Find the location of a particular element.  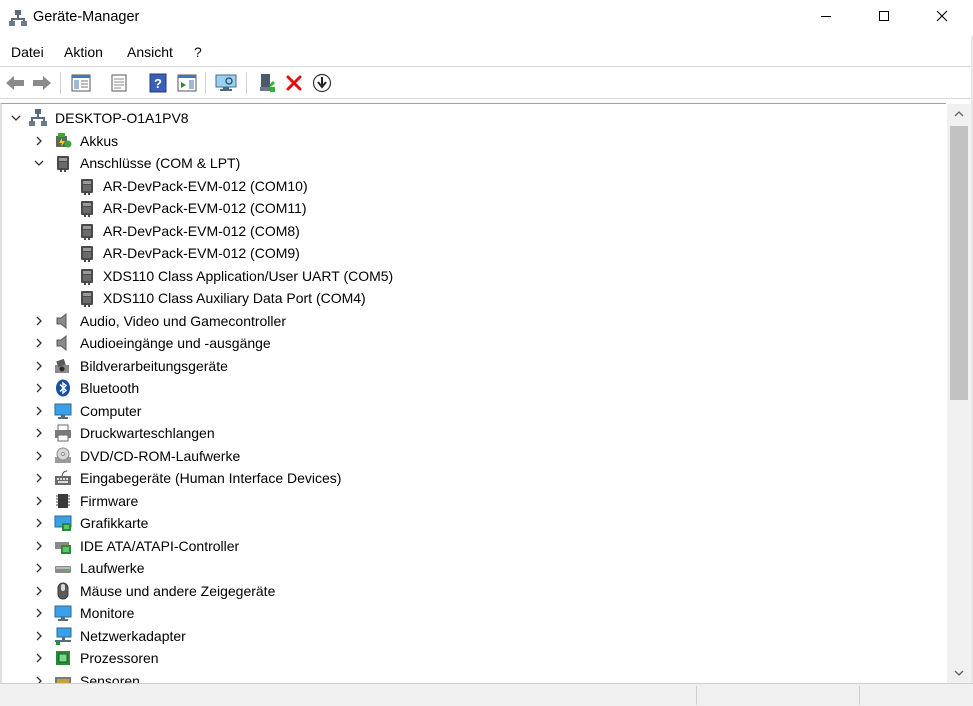

tree-category-label: Laufwerke is located at coordinates (112, 568).